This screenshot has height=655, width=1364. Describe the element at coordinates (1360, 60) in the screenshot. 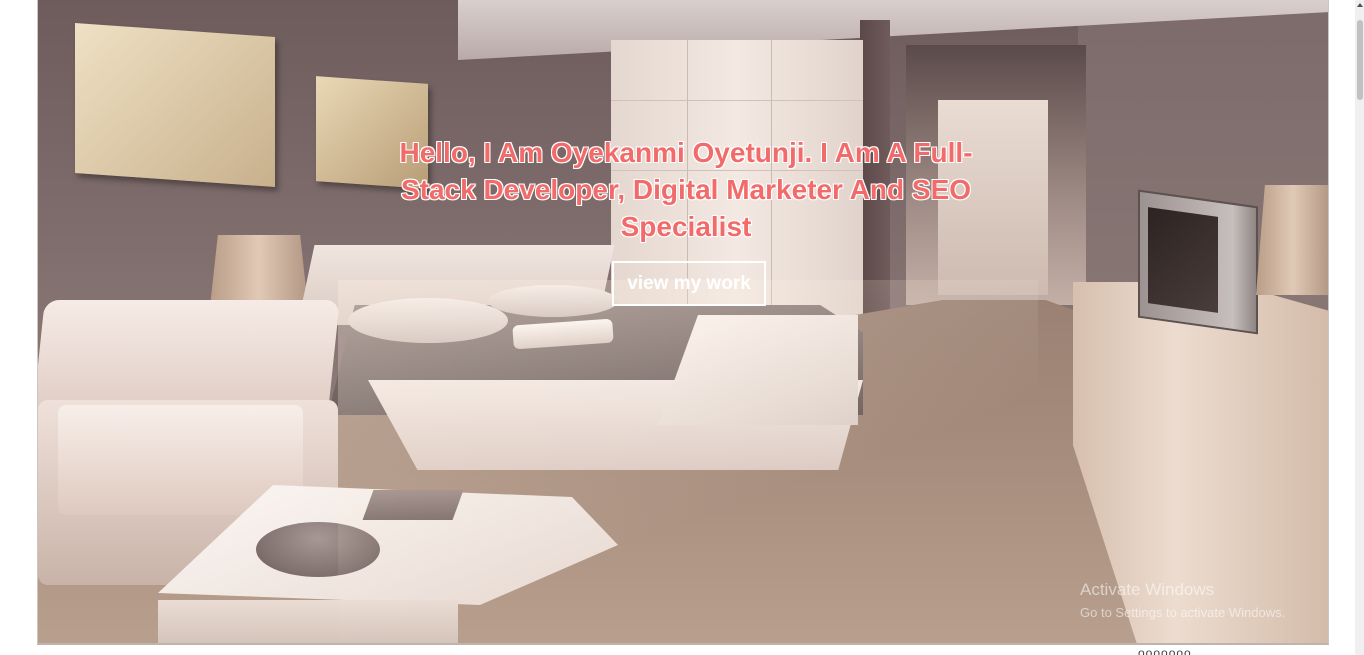

I see `scrollbar-thumb` at that location.